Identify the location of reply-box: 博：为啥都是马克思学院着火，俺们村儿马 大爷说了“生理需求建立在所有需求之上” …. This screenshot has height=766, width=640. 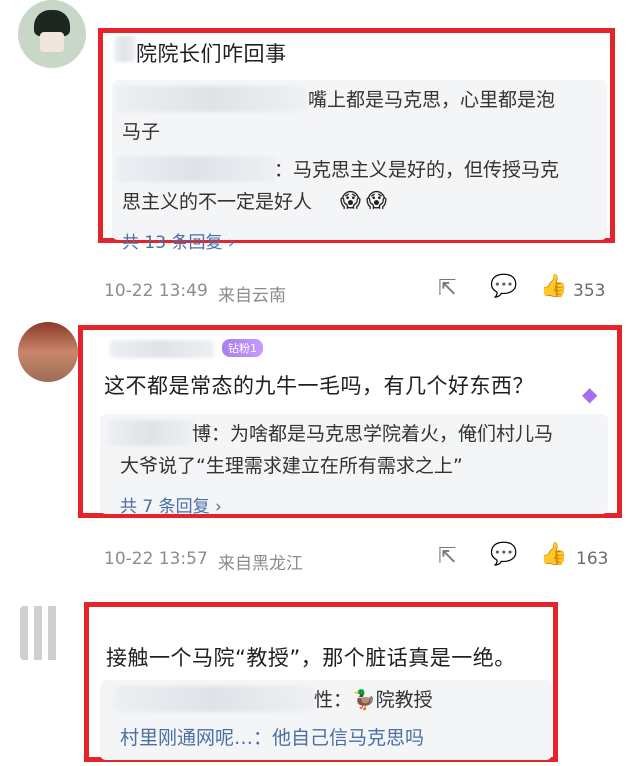
(354, 465).